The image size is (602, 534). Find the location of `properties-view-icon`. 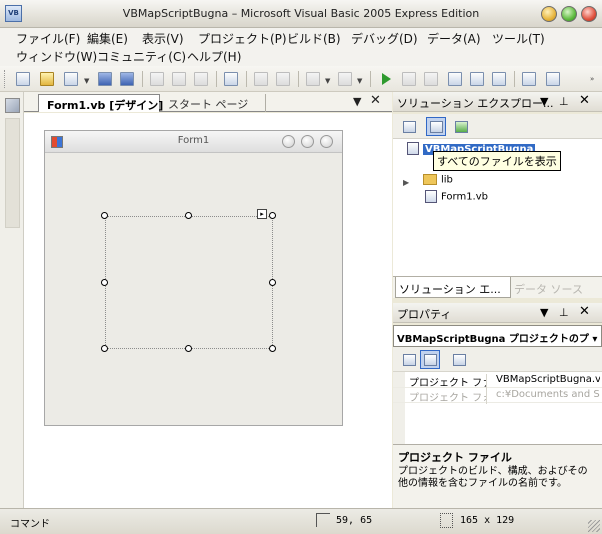

properties-view-icon is located at coordinates (409, 126).